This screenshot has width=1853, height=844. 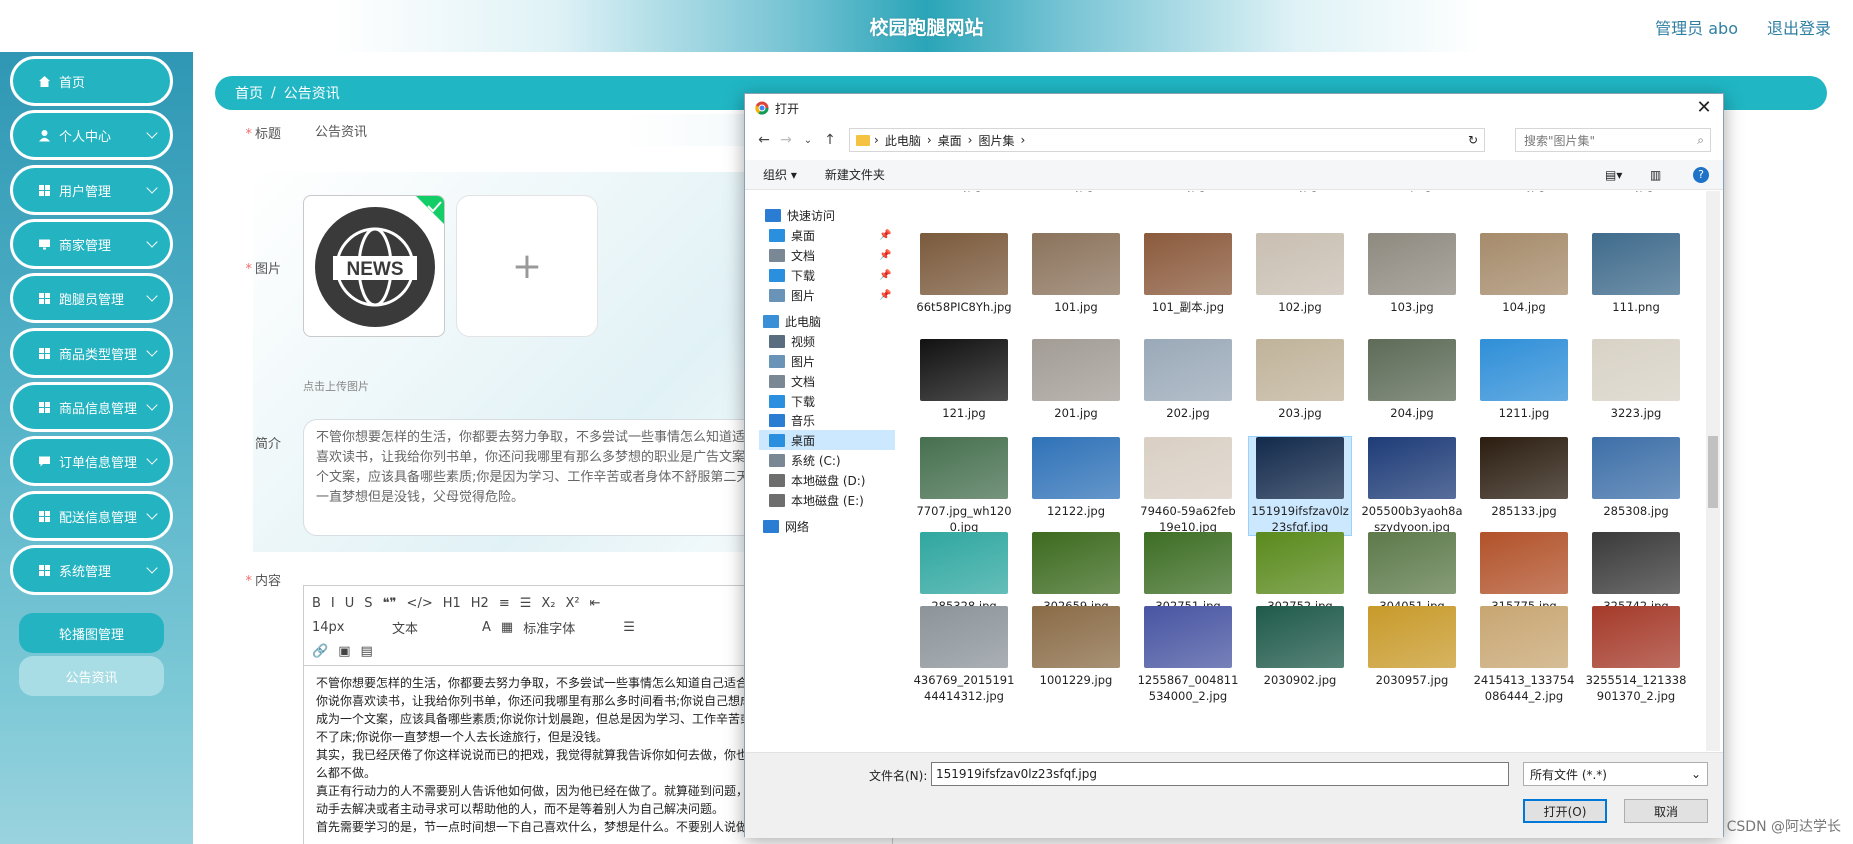 I want to click on editor-tool-button: I, so click(x=333, y=603).